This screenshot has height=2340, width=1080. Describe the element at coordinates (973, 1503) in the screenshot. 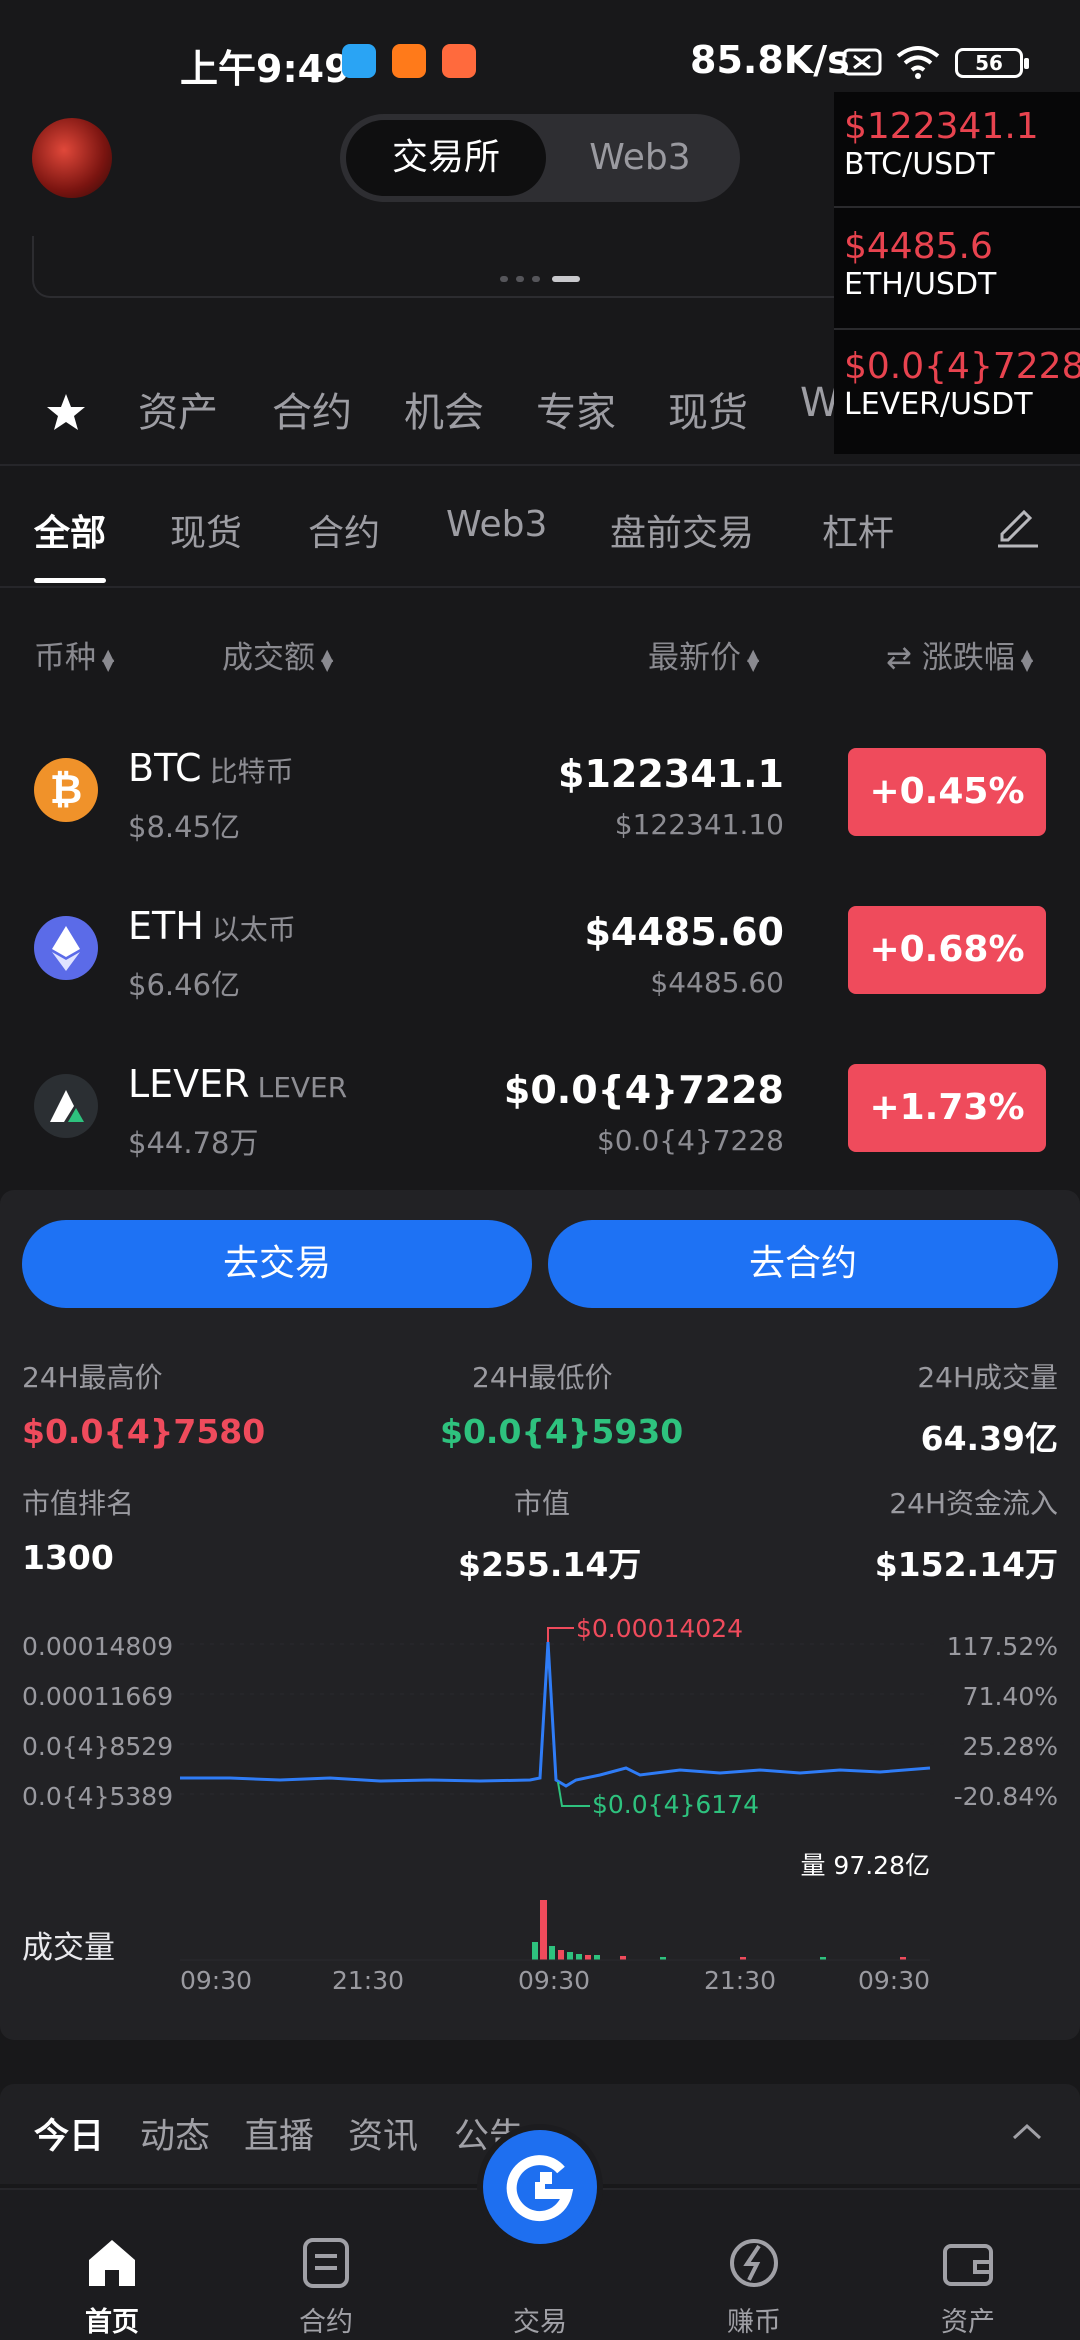

I see `stat-flow-label: 24H资金流入` at that location.